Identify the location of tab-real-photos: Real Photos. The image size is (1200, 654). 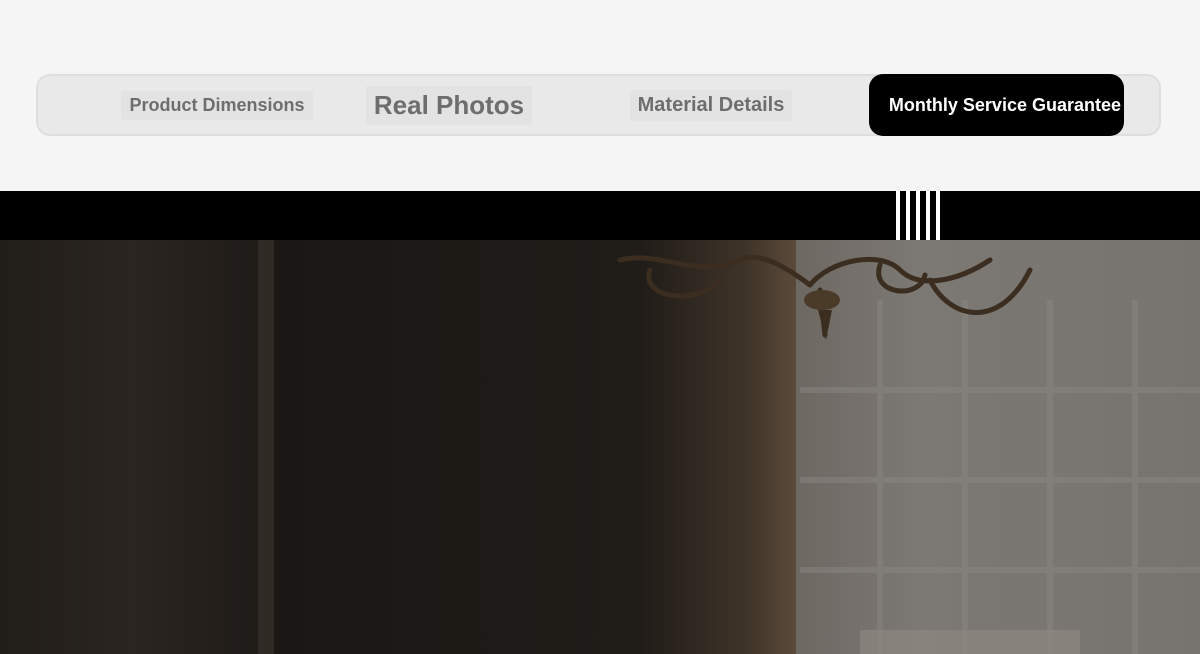
(449, 105).